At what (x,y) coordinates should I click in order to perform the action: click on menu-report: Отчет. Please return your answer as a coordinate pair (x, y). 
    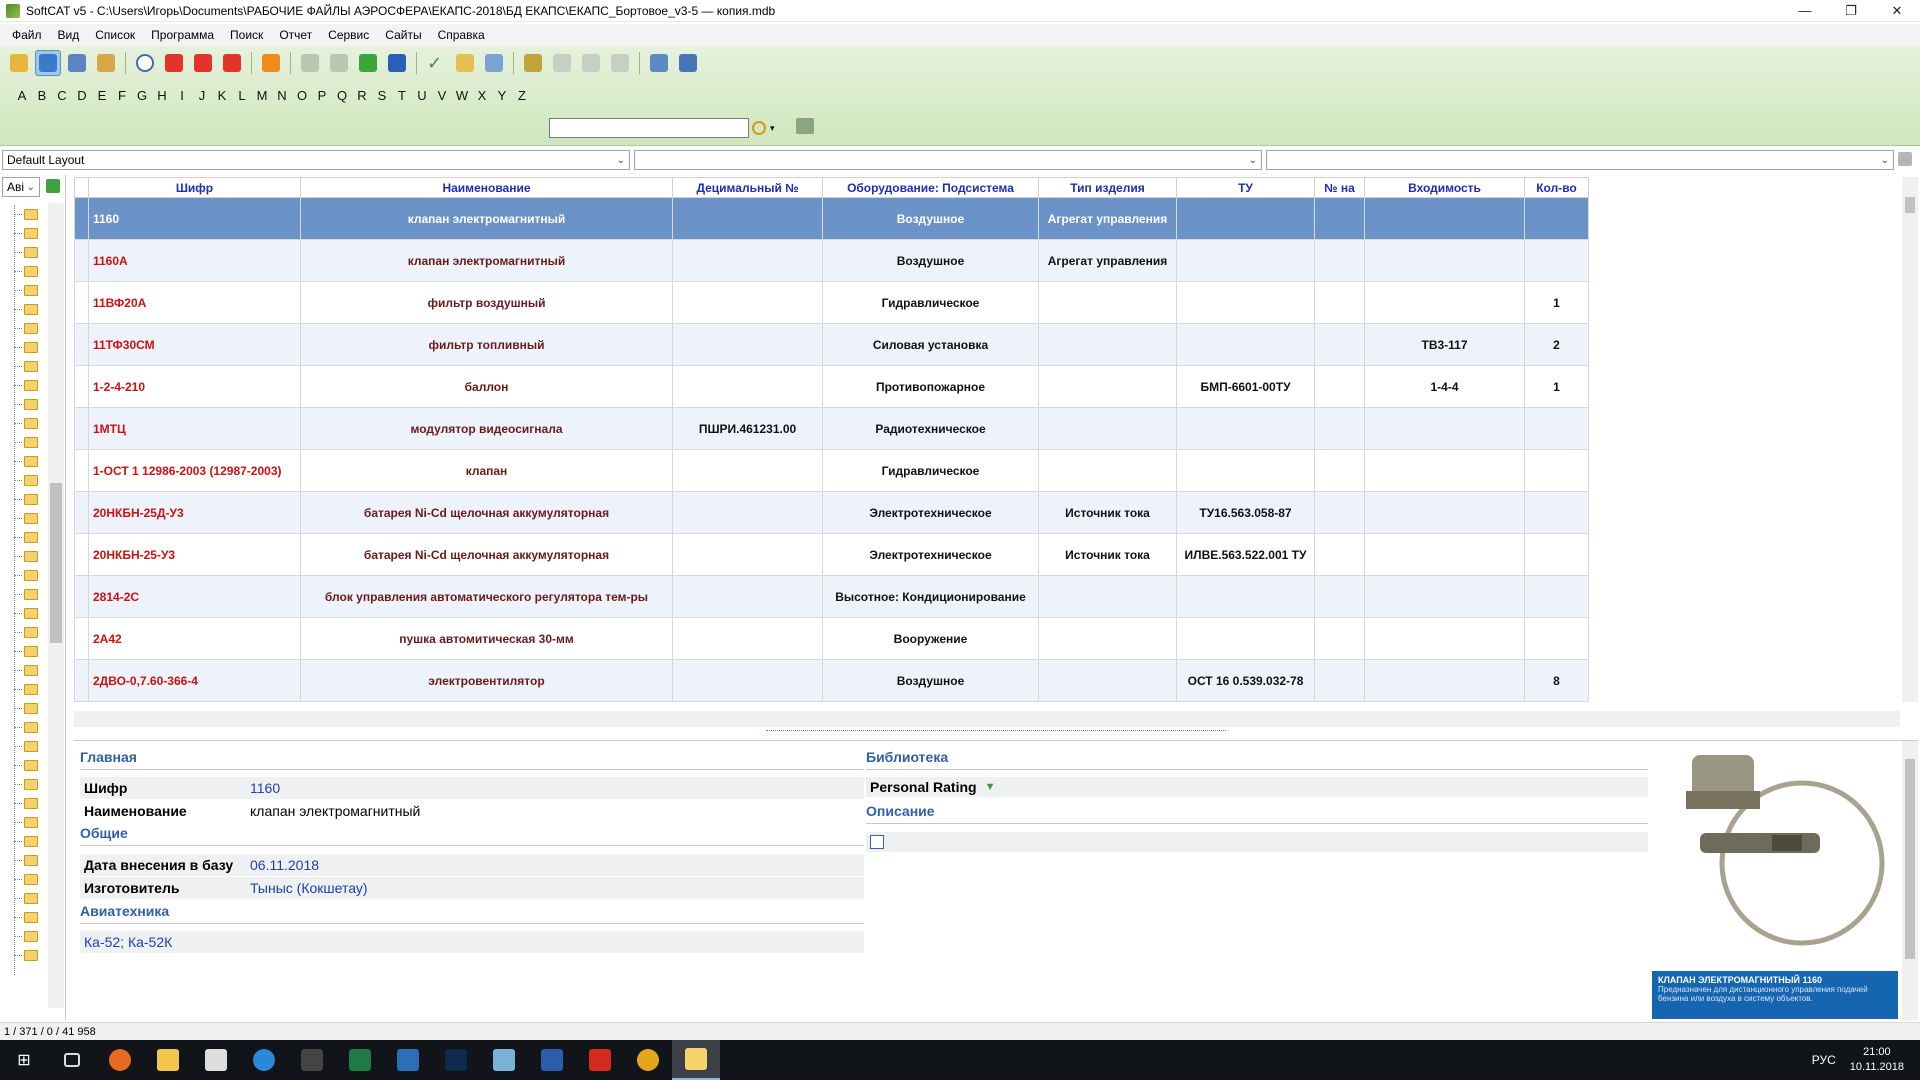
    Looking at the image, I should click on (295, 35).